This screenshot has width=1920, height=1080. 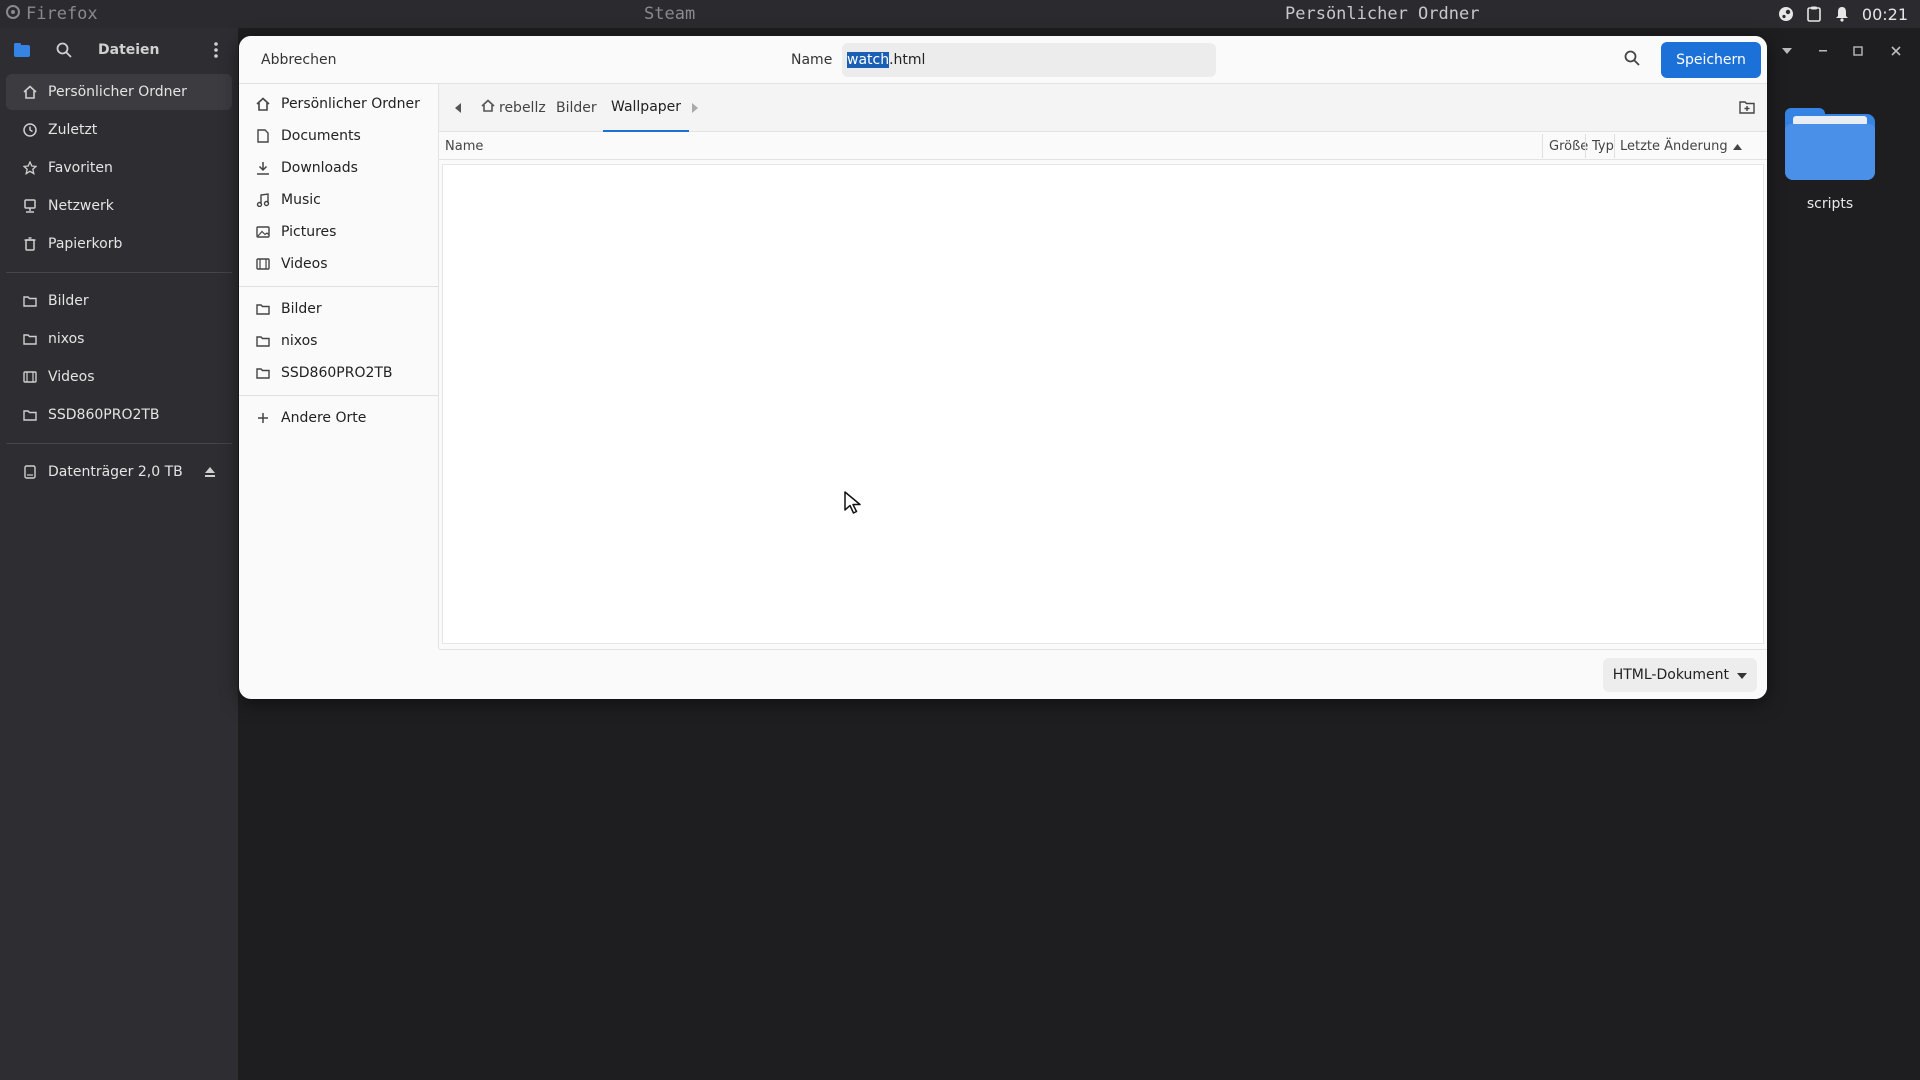 I want to click on steam-icon, so click(x=1786, y=14).